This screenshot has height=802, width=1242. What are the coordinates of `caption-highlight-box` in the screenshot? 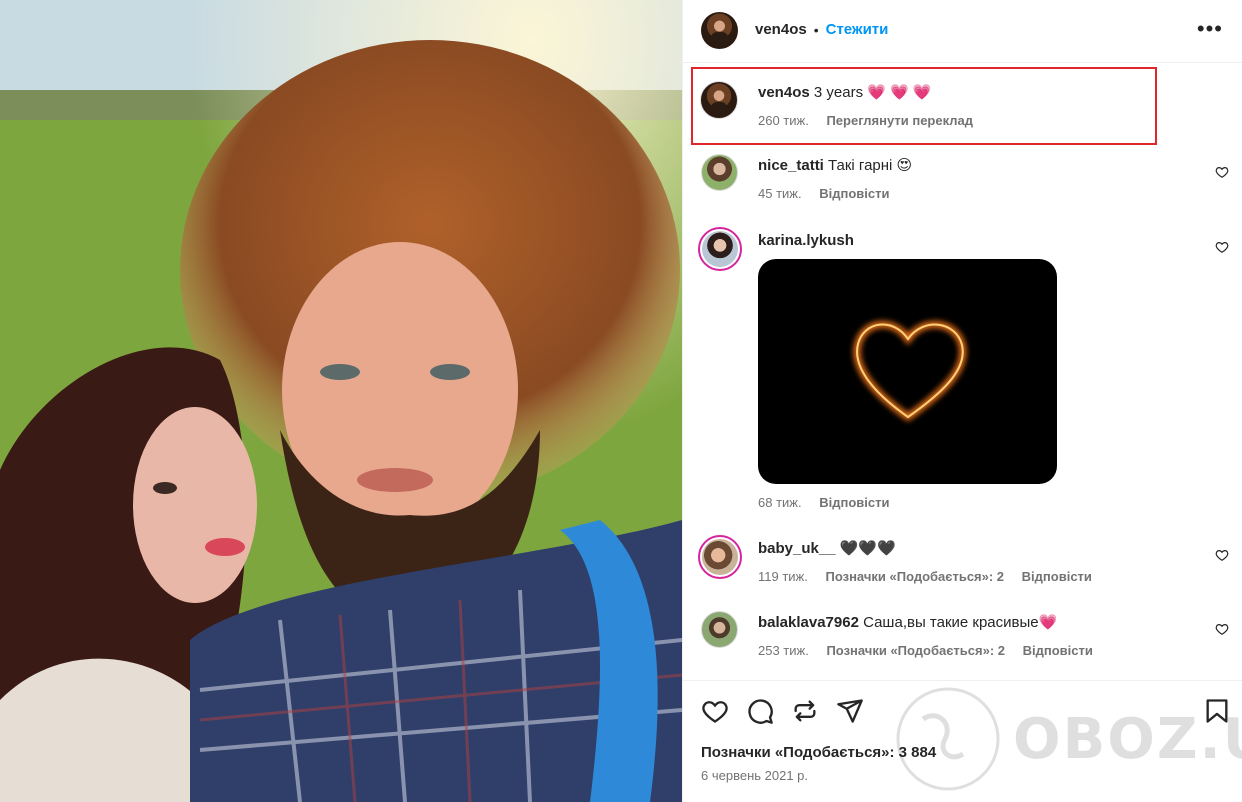 It's located at (924, 106).